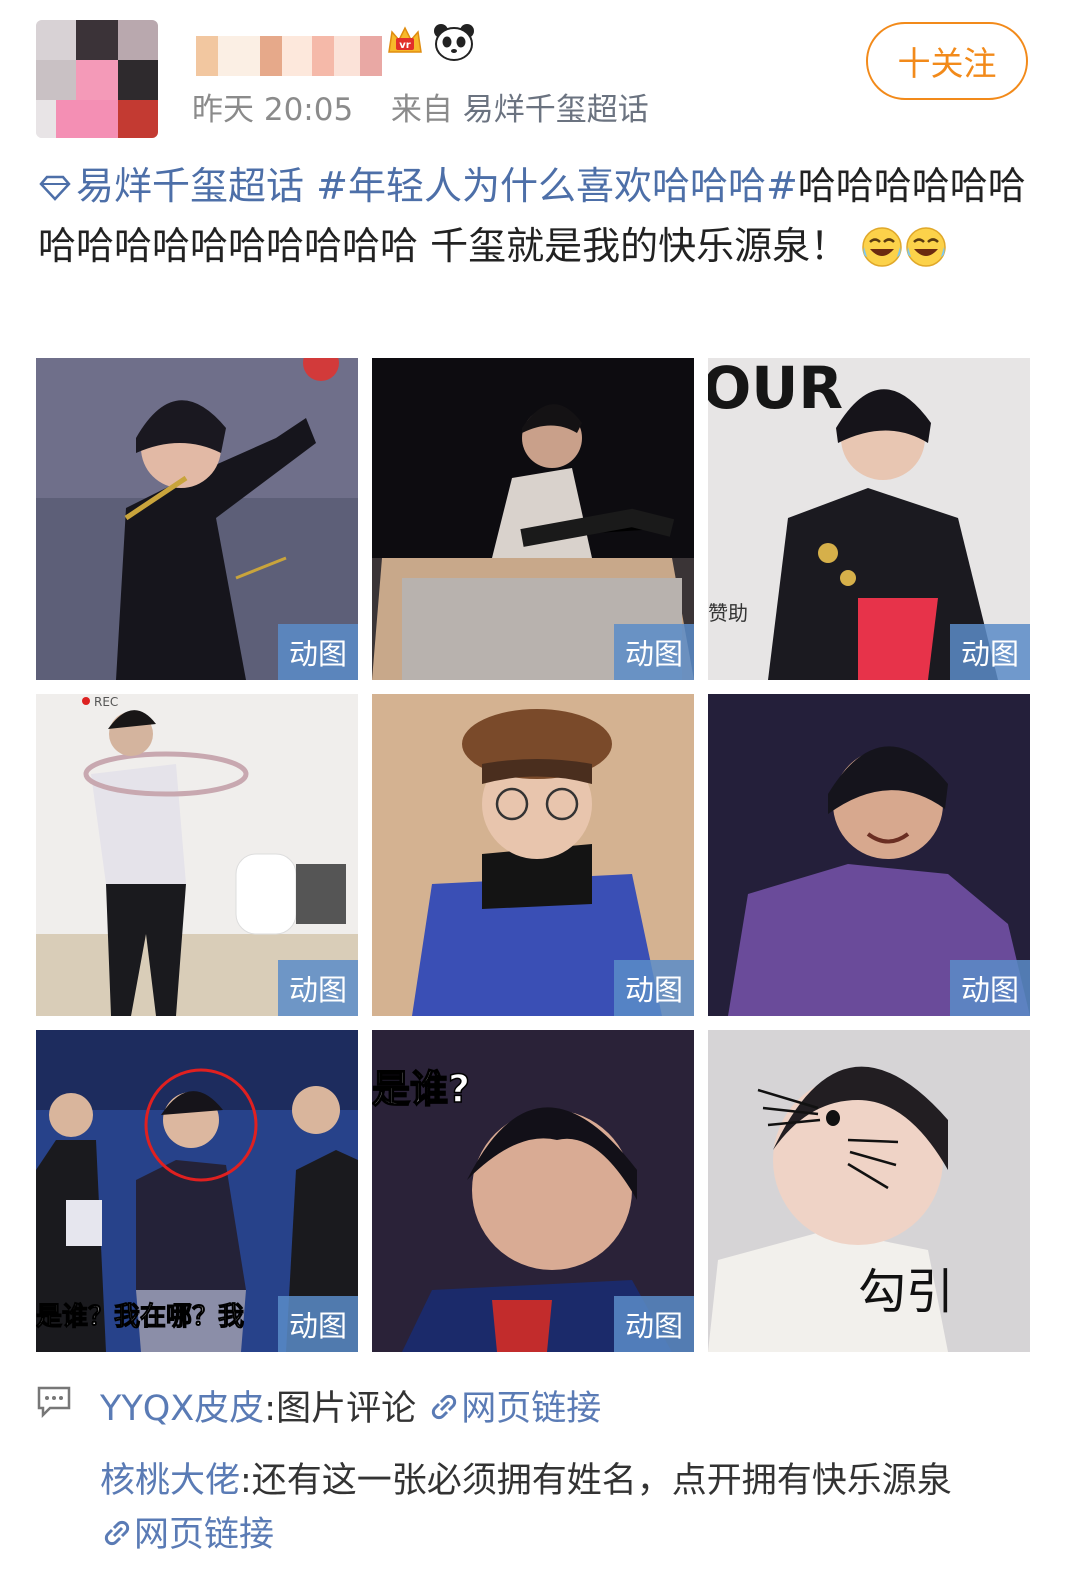 The width and height of the screenshot is (1080, 1594). Describe the element at coordinates (197, 1191) in the screenshot. I see `image-tile-7: 是谁？我在哪？我 动图` at that location.